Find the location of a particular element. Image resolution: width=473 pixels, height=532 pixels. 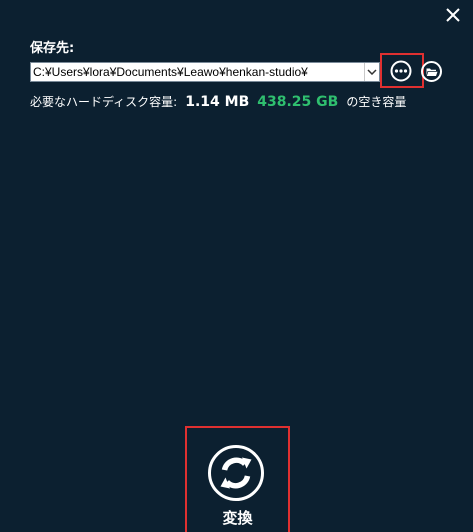

required-space-value: 1.14 MB is located at coordinates (217, 102).